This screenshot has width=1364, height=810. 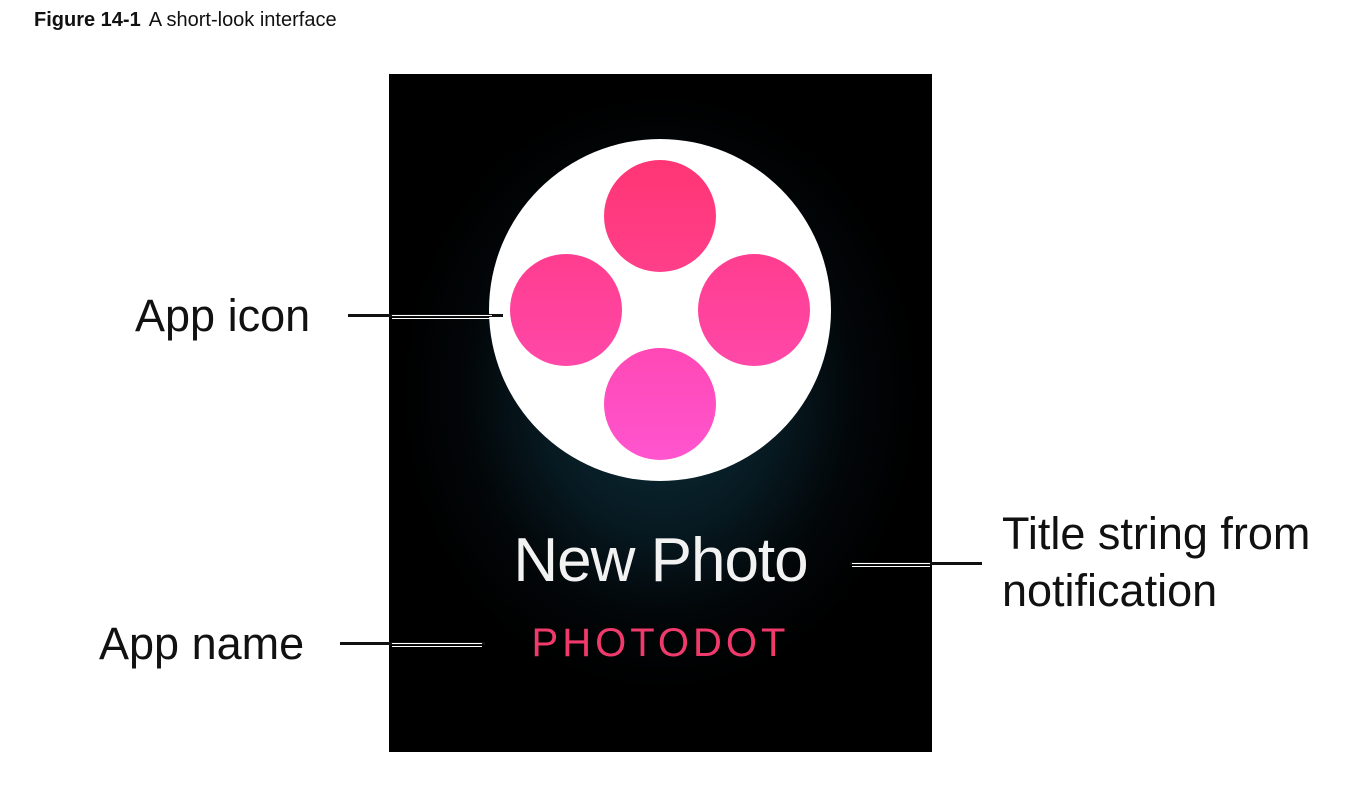 What do you see at coordinates (242, 20) in the screenshot?
I see `figure-caption-text: A short-look interface` at bounding box center [242, 20].